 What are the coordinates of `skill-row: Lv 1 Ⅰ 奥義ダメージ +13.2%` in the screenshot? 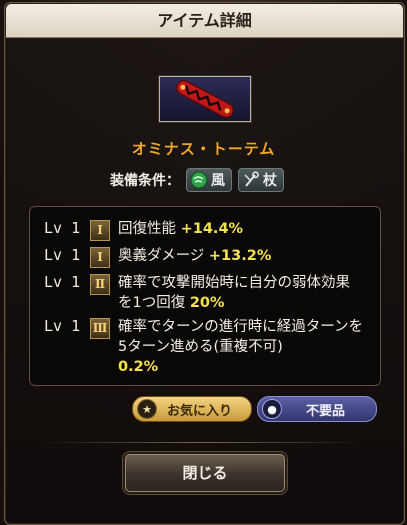 It's located at (204, 257).